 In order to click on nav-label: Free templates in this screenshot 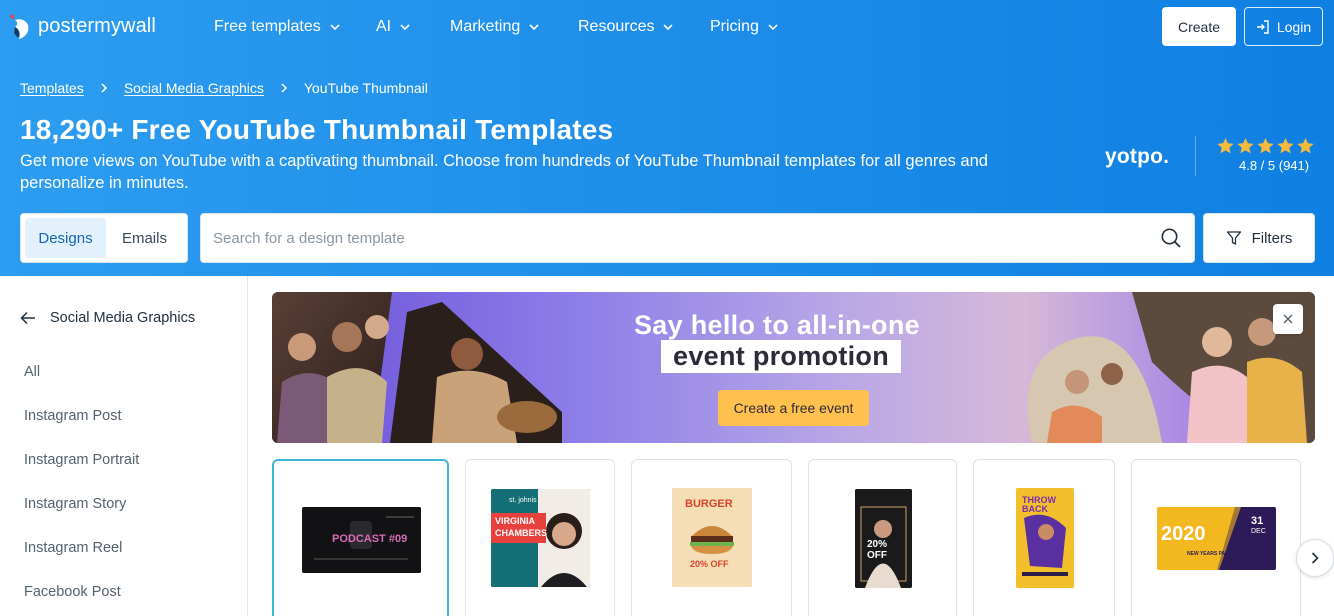, I will do `click(267, 26)`.